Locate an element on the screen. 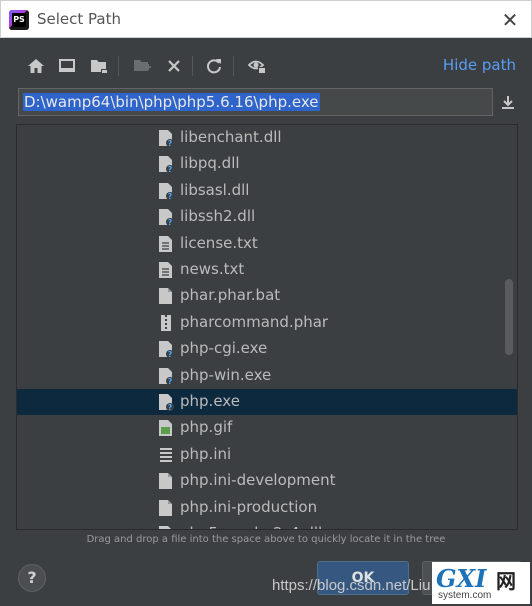 Image resolution: width=532 pixels, height=606 pixels. file-row: php.ini-production is located at coordinates (267, 508).